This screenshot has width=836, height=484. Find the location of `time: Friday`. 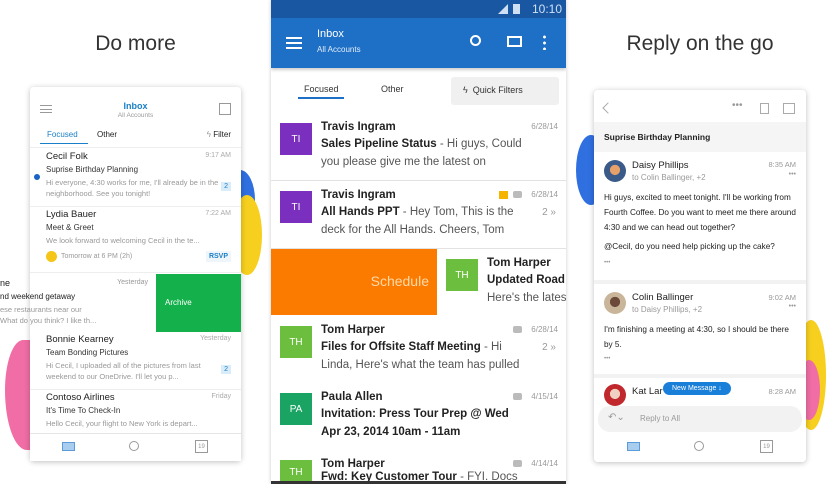

time: Friday is located at coordinates (221, 396).